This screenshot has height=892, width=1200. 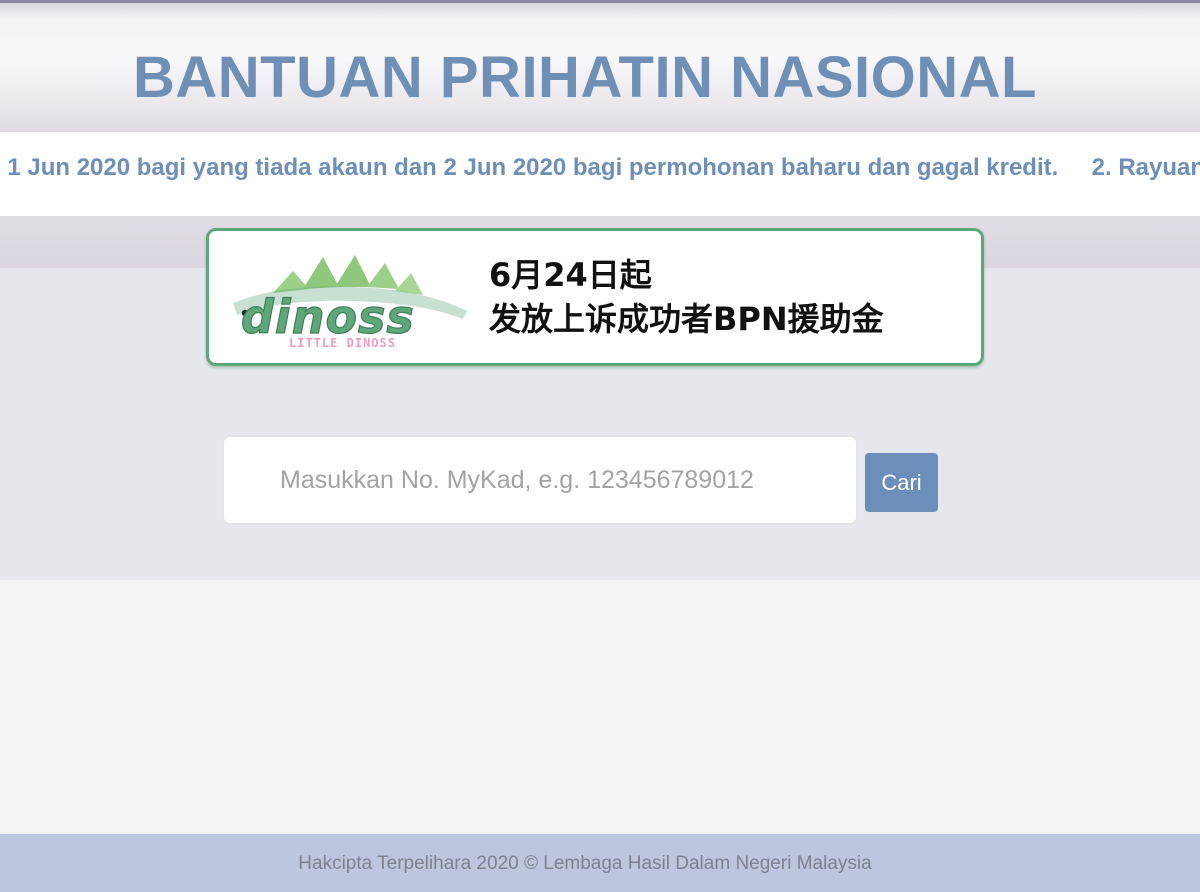 What do you see at coordinates (600, 1) in the screenshot?
I see `top-edge` at bounding box center [600, 1].